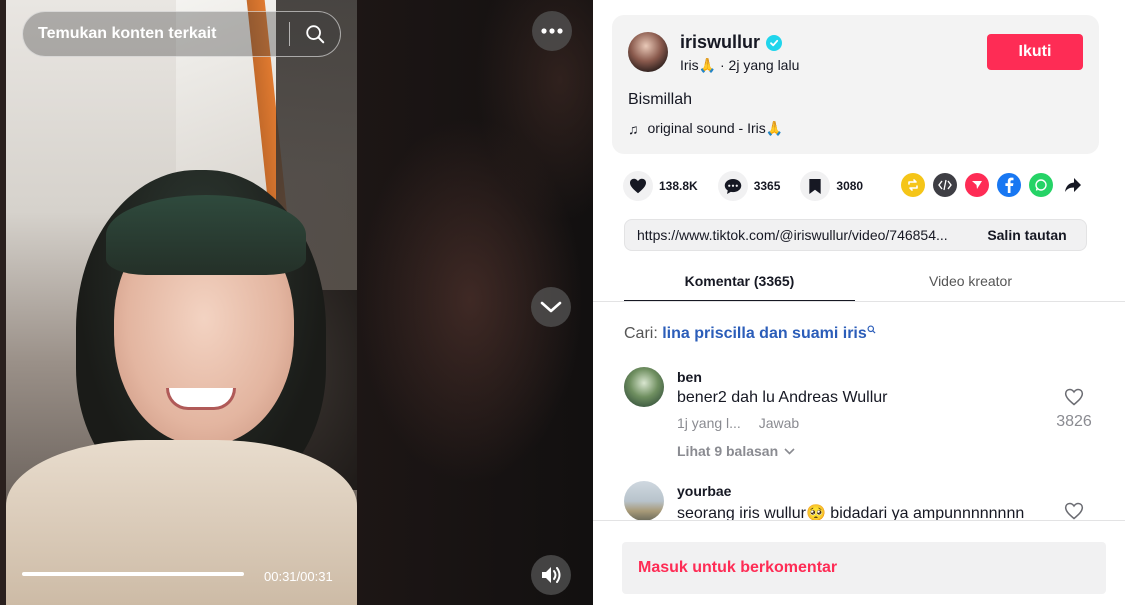  I want to click on more-options-button, so click(552, 31).